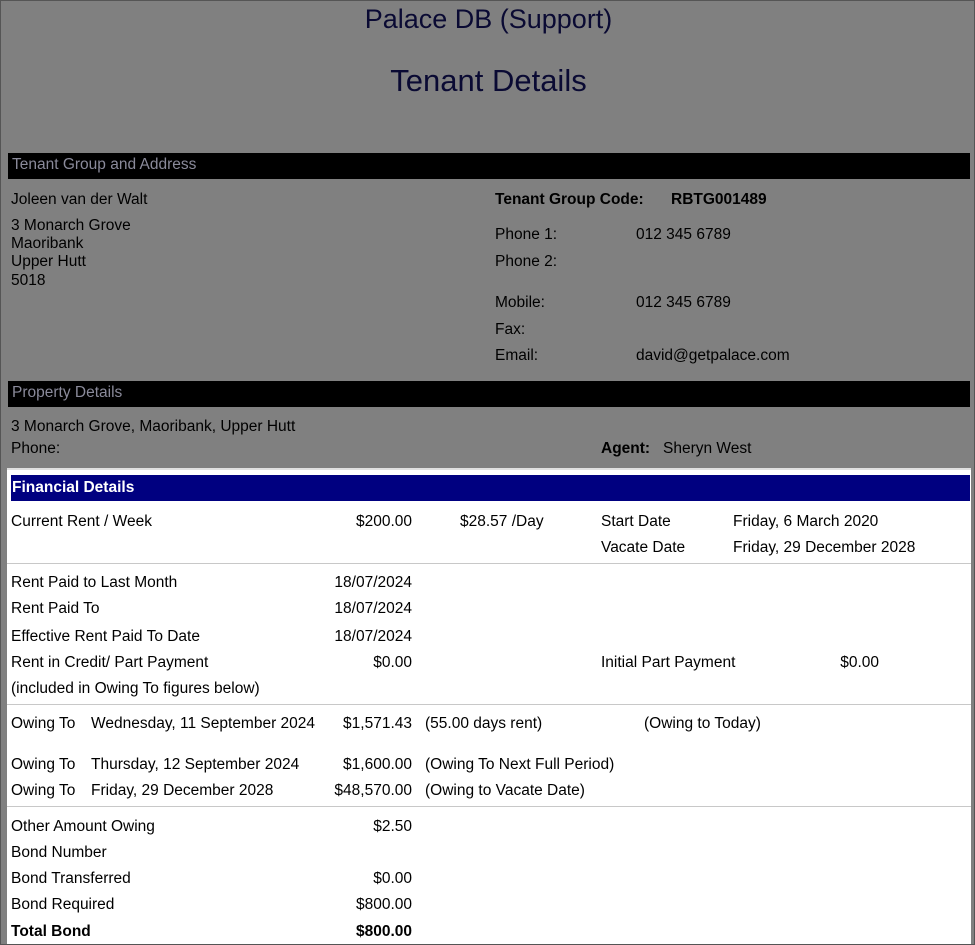 The width and height of the screenshot is (975, 945). I want to click on rent-credit-label: Rent in Credit/ Part Payment, so click(110, 662).